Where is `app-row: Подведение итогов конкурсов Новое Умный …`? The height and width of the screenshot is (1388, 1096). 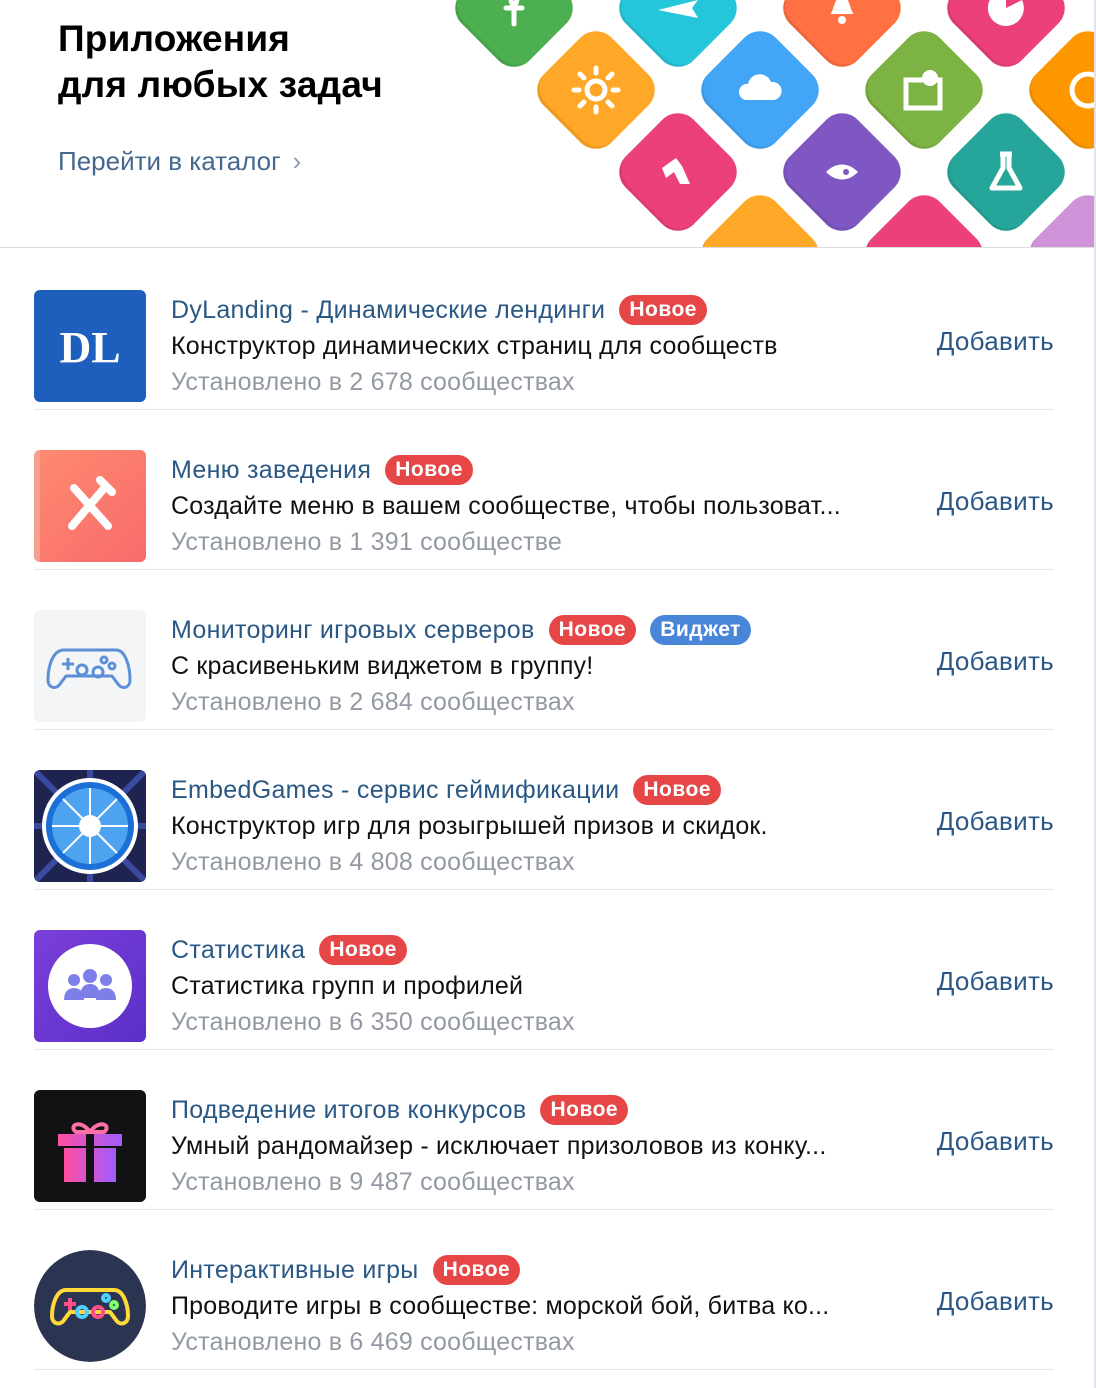
app-row: Подведение итогов конкурсов Новое Умный … is located at coordinates (544, 1130).